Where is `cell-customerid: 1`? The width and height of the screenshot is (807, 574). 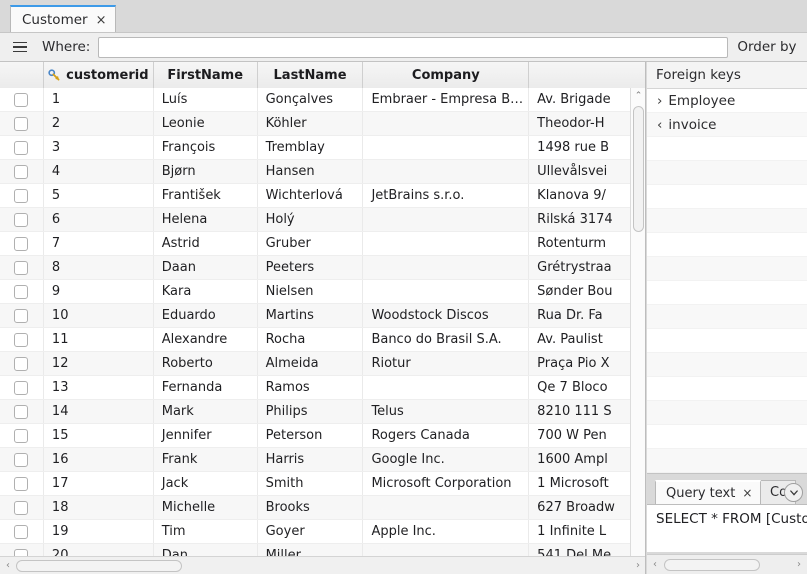
cell-customerid: 1 is located at coordinates (99, 99).